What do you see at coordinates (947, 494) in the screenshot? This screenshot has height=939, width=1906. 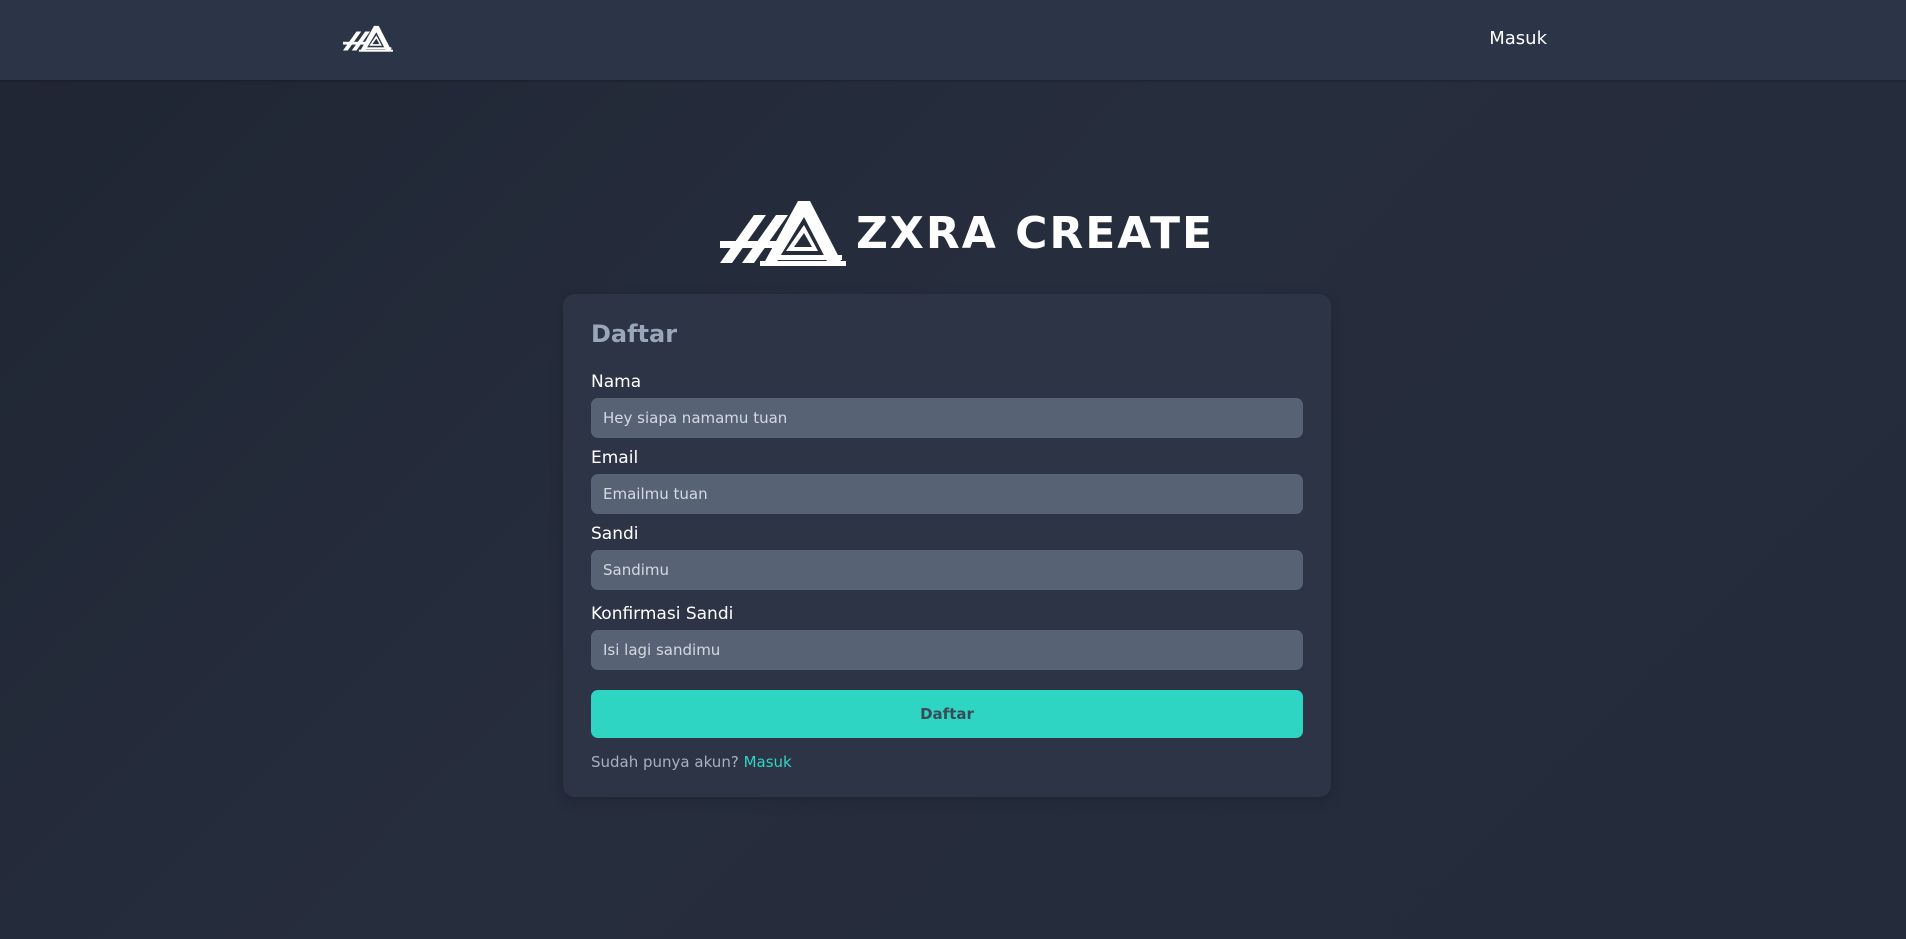 I see `email-input` at bounding box center [947, 494].